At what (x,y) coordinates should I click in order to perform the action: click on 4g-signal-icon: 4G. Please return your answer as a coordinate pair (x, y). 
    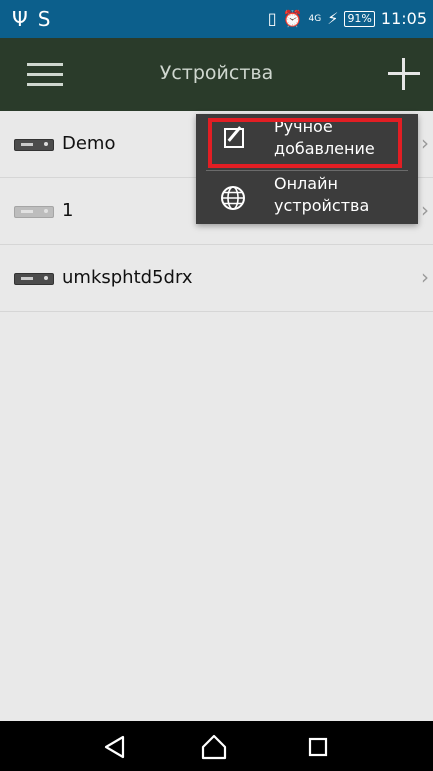
    Looking at the image, I should click on (315, 18).